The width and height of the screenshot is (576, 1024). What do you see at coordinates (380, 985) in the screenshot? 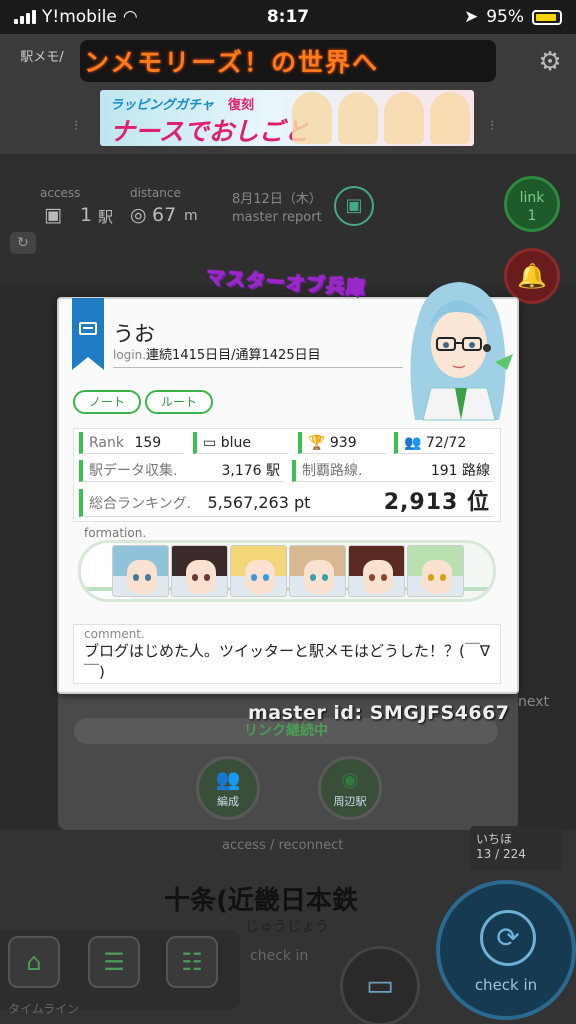
I see `briefcase-icon: ▭` at bounding box center [380, 985].